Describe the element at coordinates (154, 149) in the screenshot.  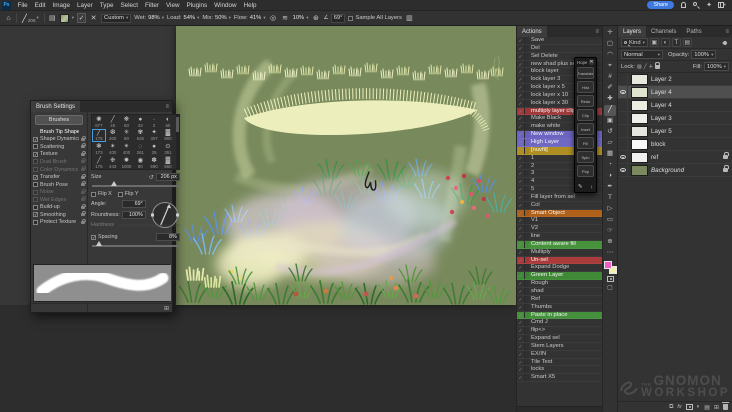
I see `brush-tip-preset: ● 35` at that location.